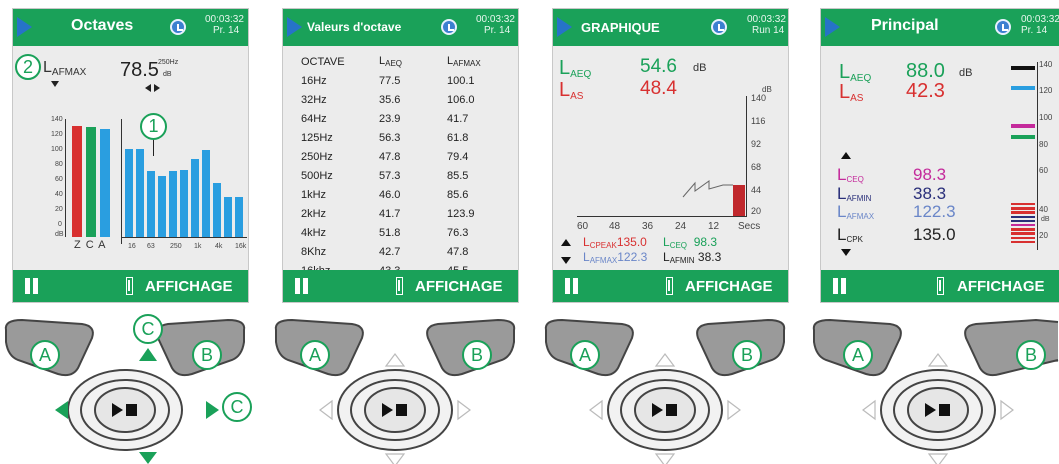 This screenshot has width=1059, height=464. I want to click on x-tick: 1k, so click(198, 246).